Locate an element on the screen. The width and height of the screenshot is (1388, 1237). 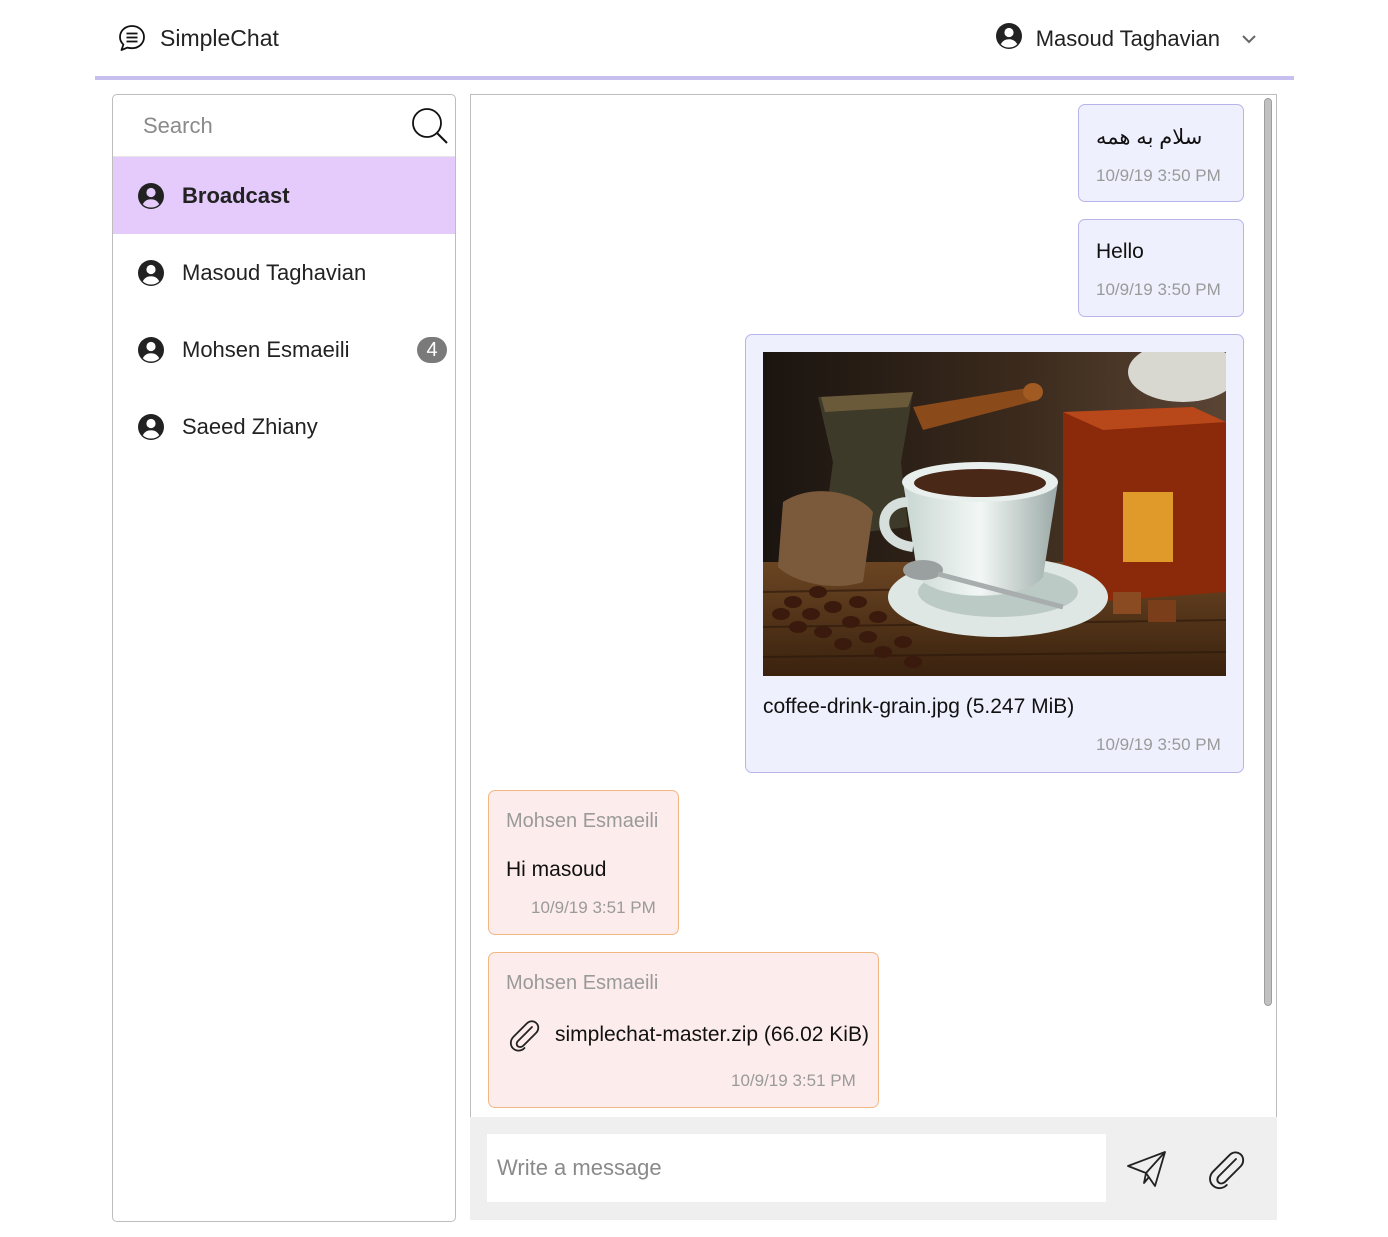
file-link: simplechat-master.zip (66.02 KiB) is located at coordinates (712, 1035).